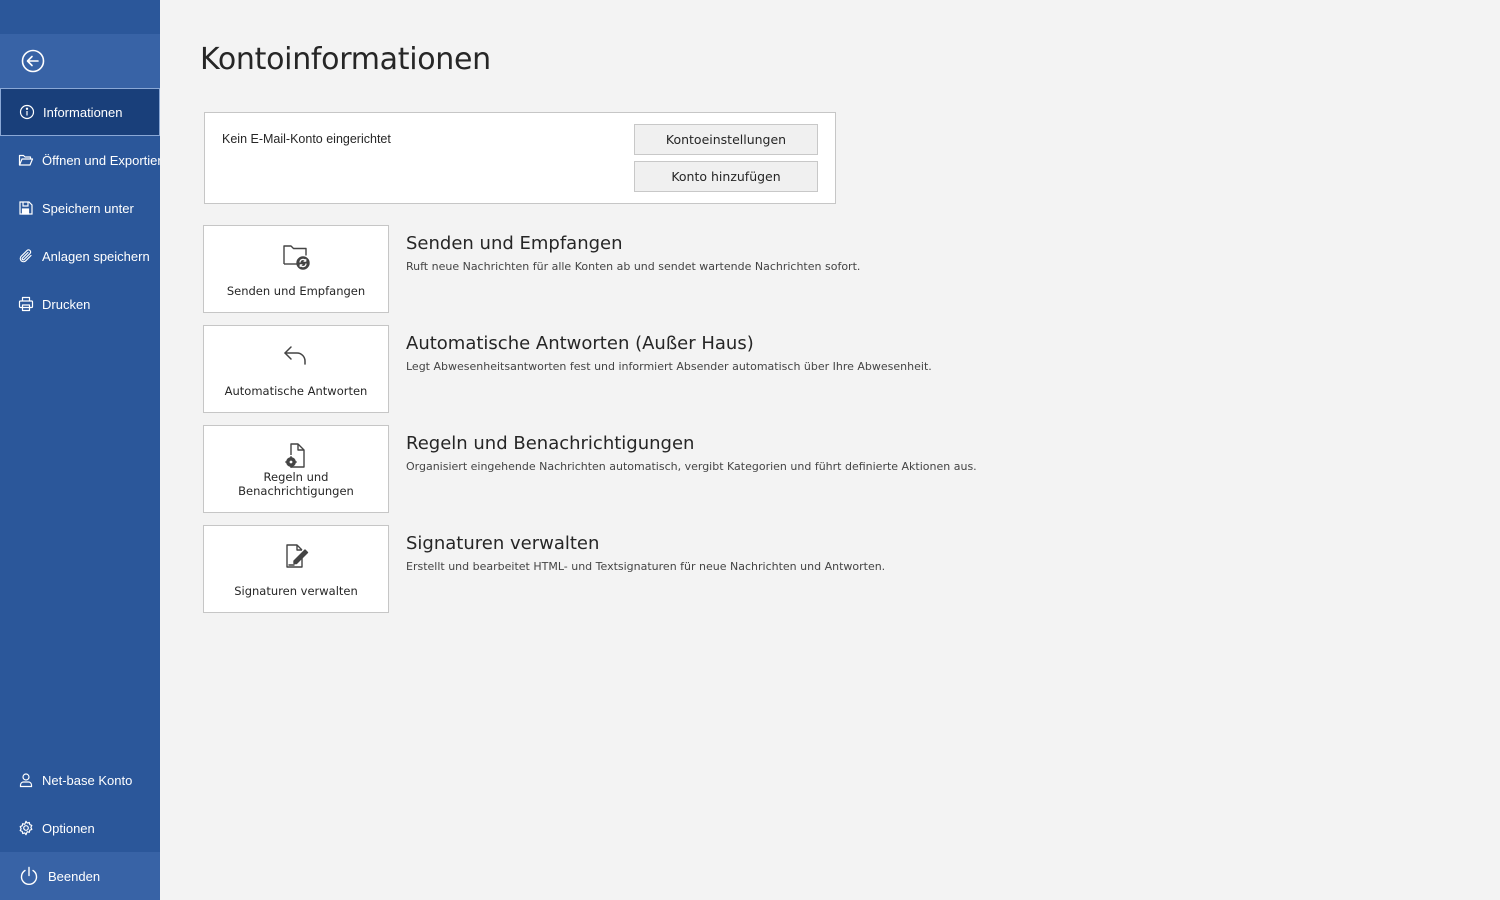  Describe the element at coordinates (296, 291) in the screenshot. I see `tile-label: Senden und Empfangen` at that location.